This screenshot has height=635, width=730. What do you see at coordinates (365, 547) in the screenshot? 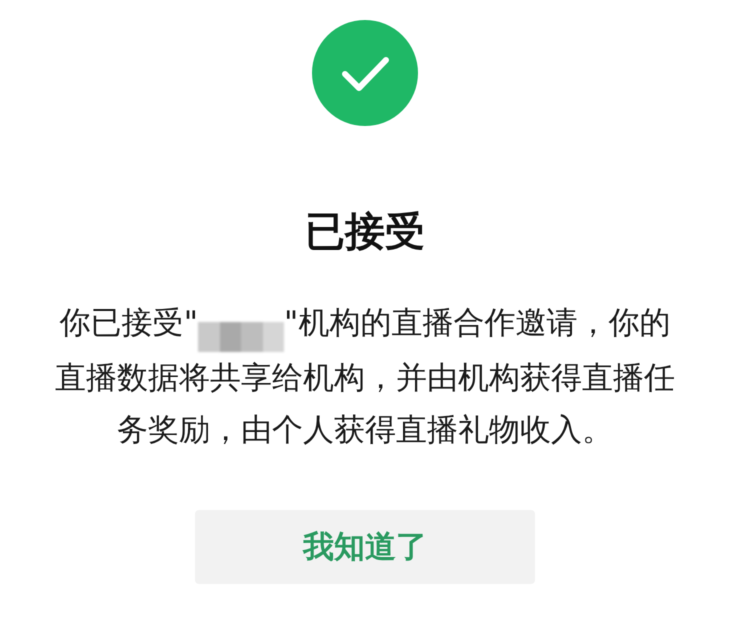
I see `confirm-button: 我知道了` at bounding box center [365, 547].